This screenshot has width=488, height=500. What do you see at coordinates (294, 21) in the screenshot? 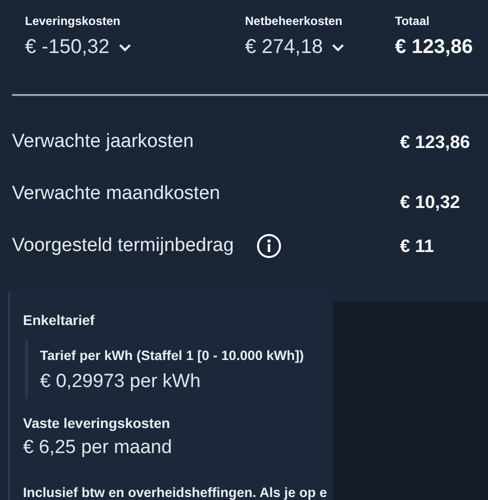
I see `cost-label: Netbeheerkosten` at bounding box center [294, 21].